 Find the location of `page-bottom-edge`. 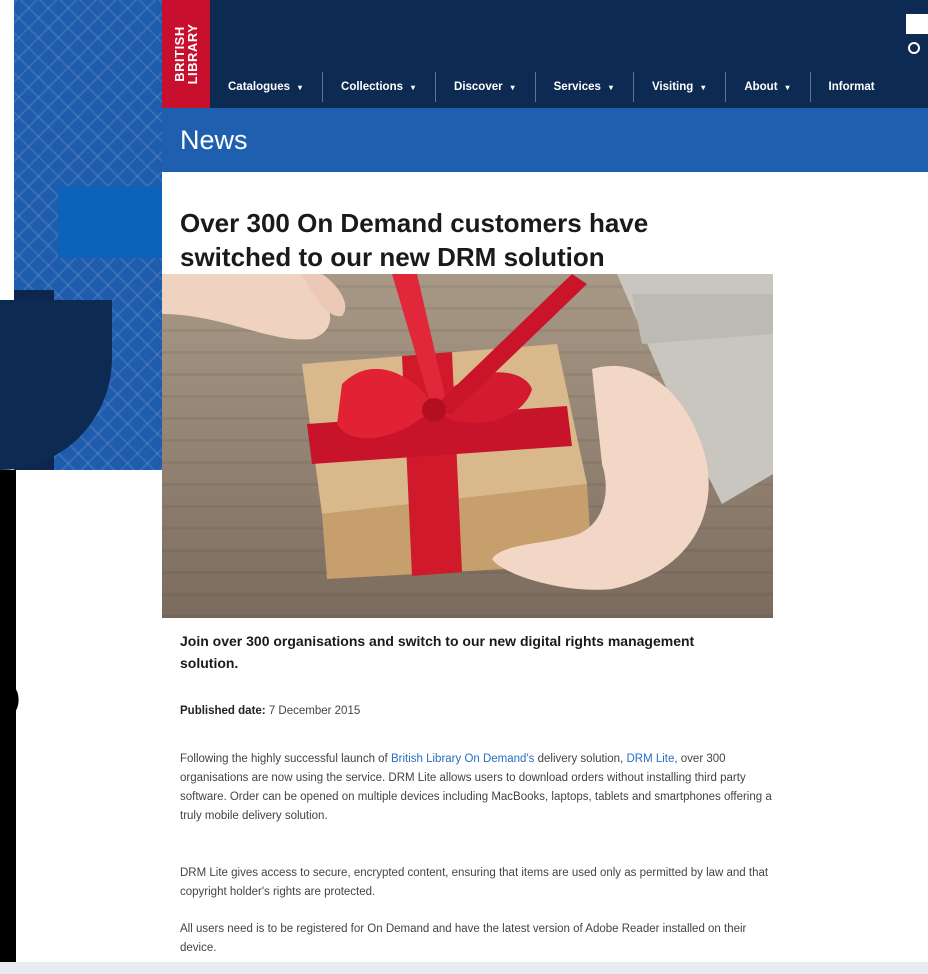

page-bottom-edge is located at coordinates (464, 968).